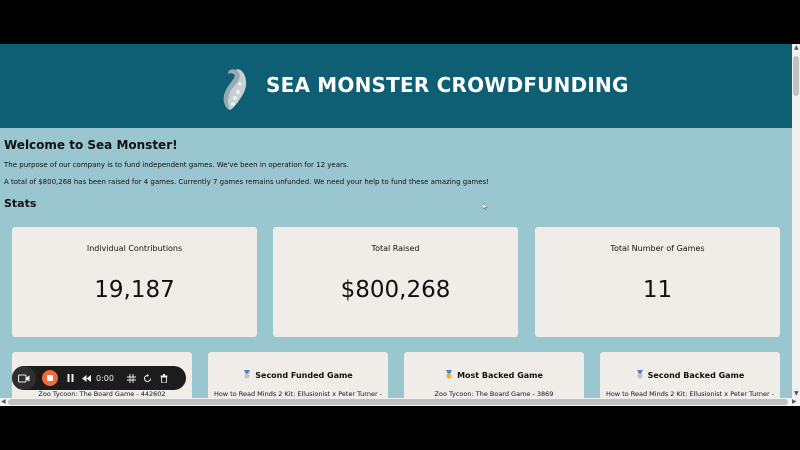 The height and width of the screenshot is (450, 800). Describe the element at coordinates (657, 248) in the screenshot. I see `stat-label: Total Number of Games` at that location.